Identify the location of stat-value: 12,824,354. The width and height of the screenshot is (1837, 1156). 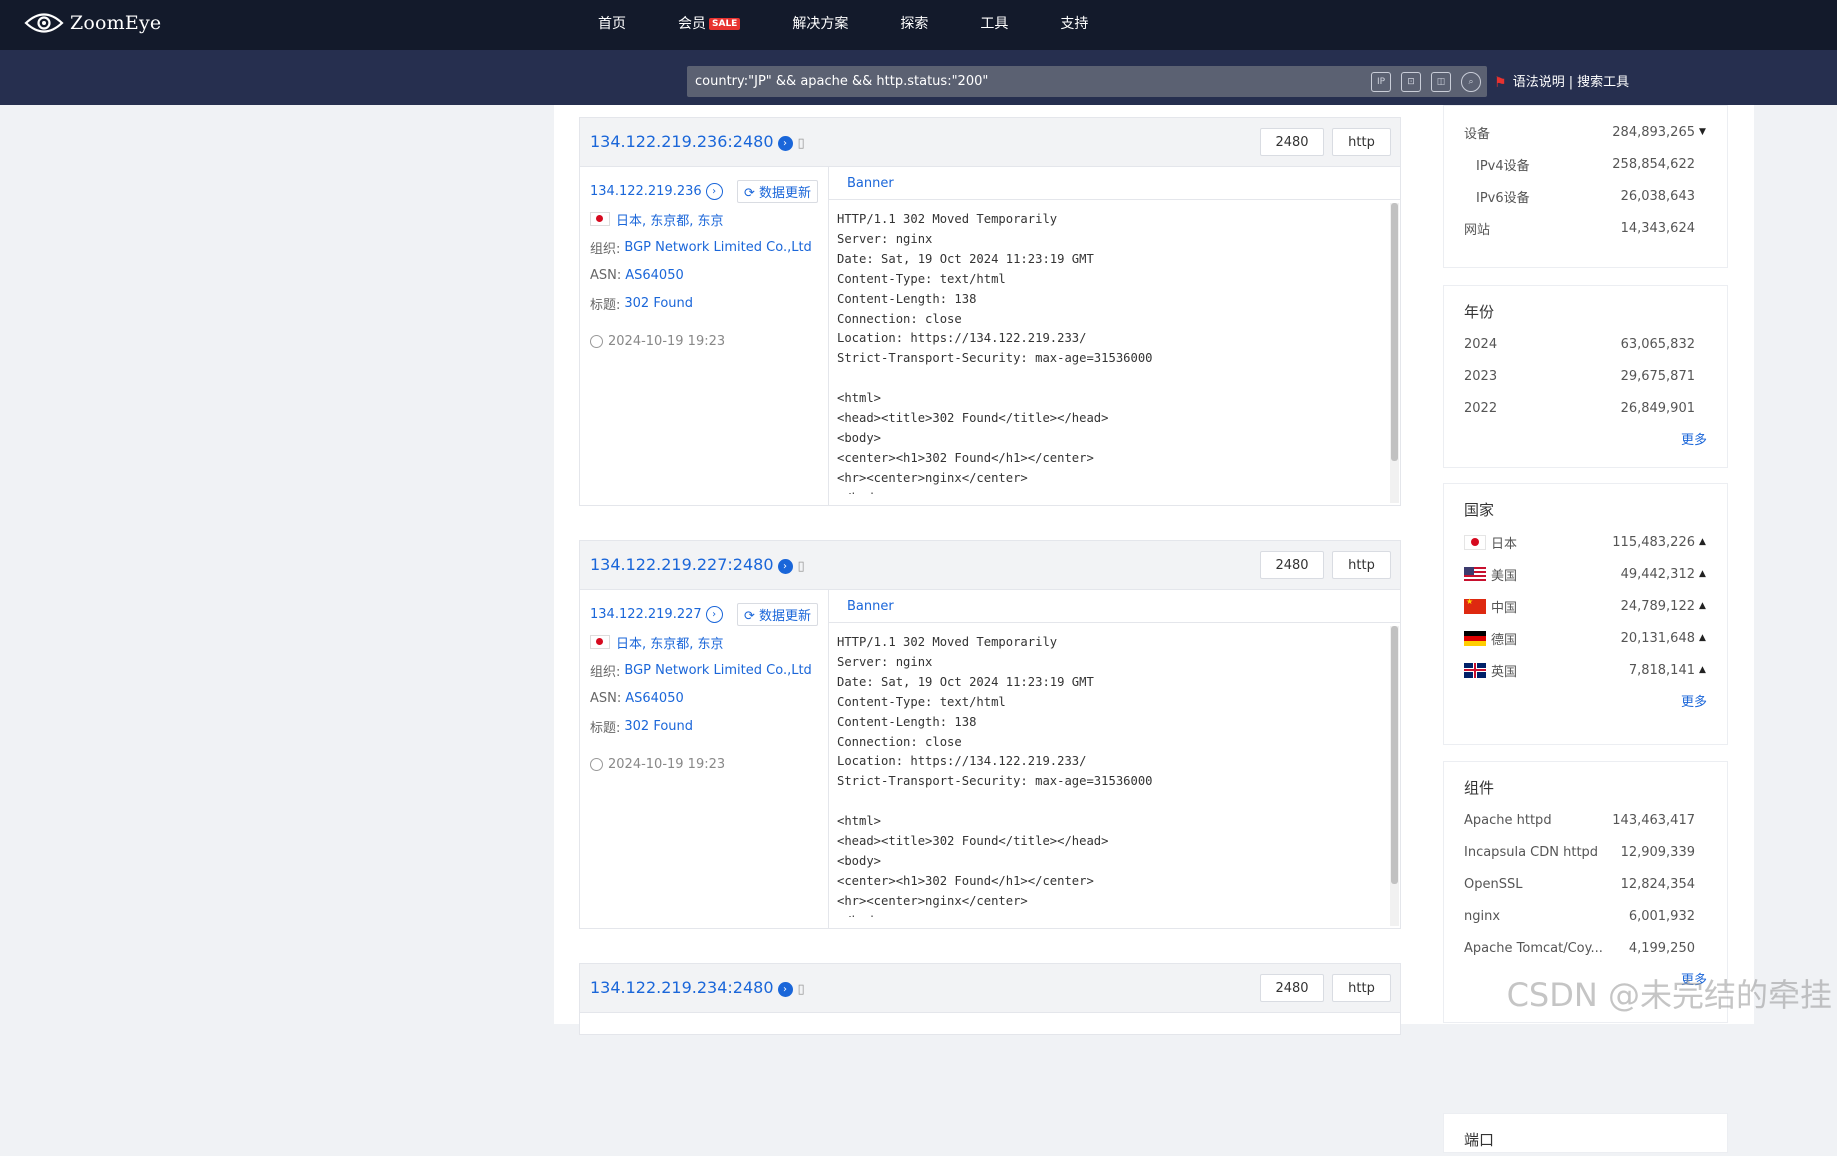
(1657, 884).